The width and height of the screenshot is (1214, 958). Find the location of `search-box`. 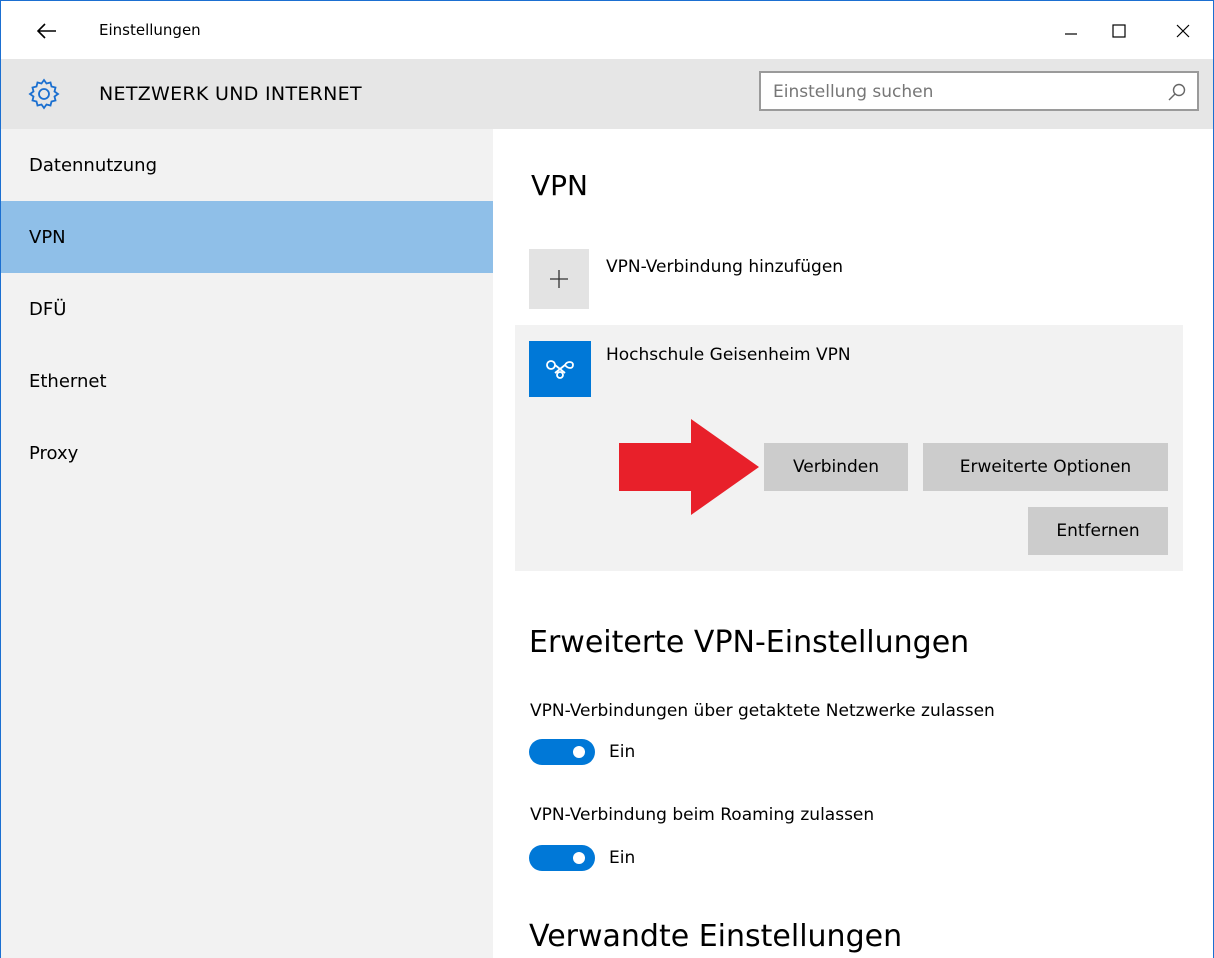

search-box is located at coordinates (979, 91).